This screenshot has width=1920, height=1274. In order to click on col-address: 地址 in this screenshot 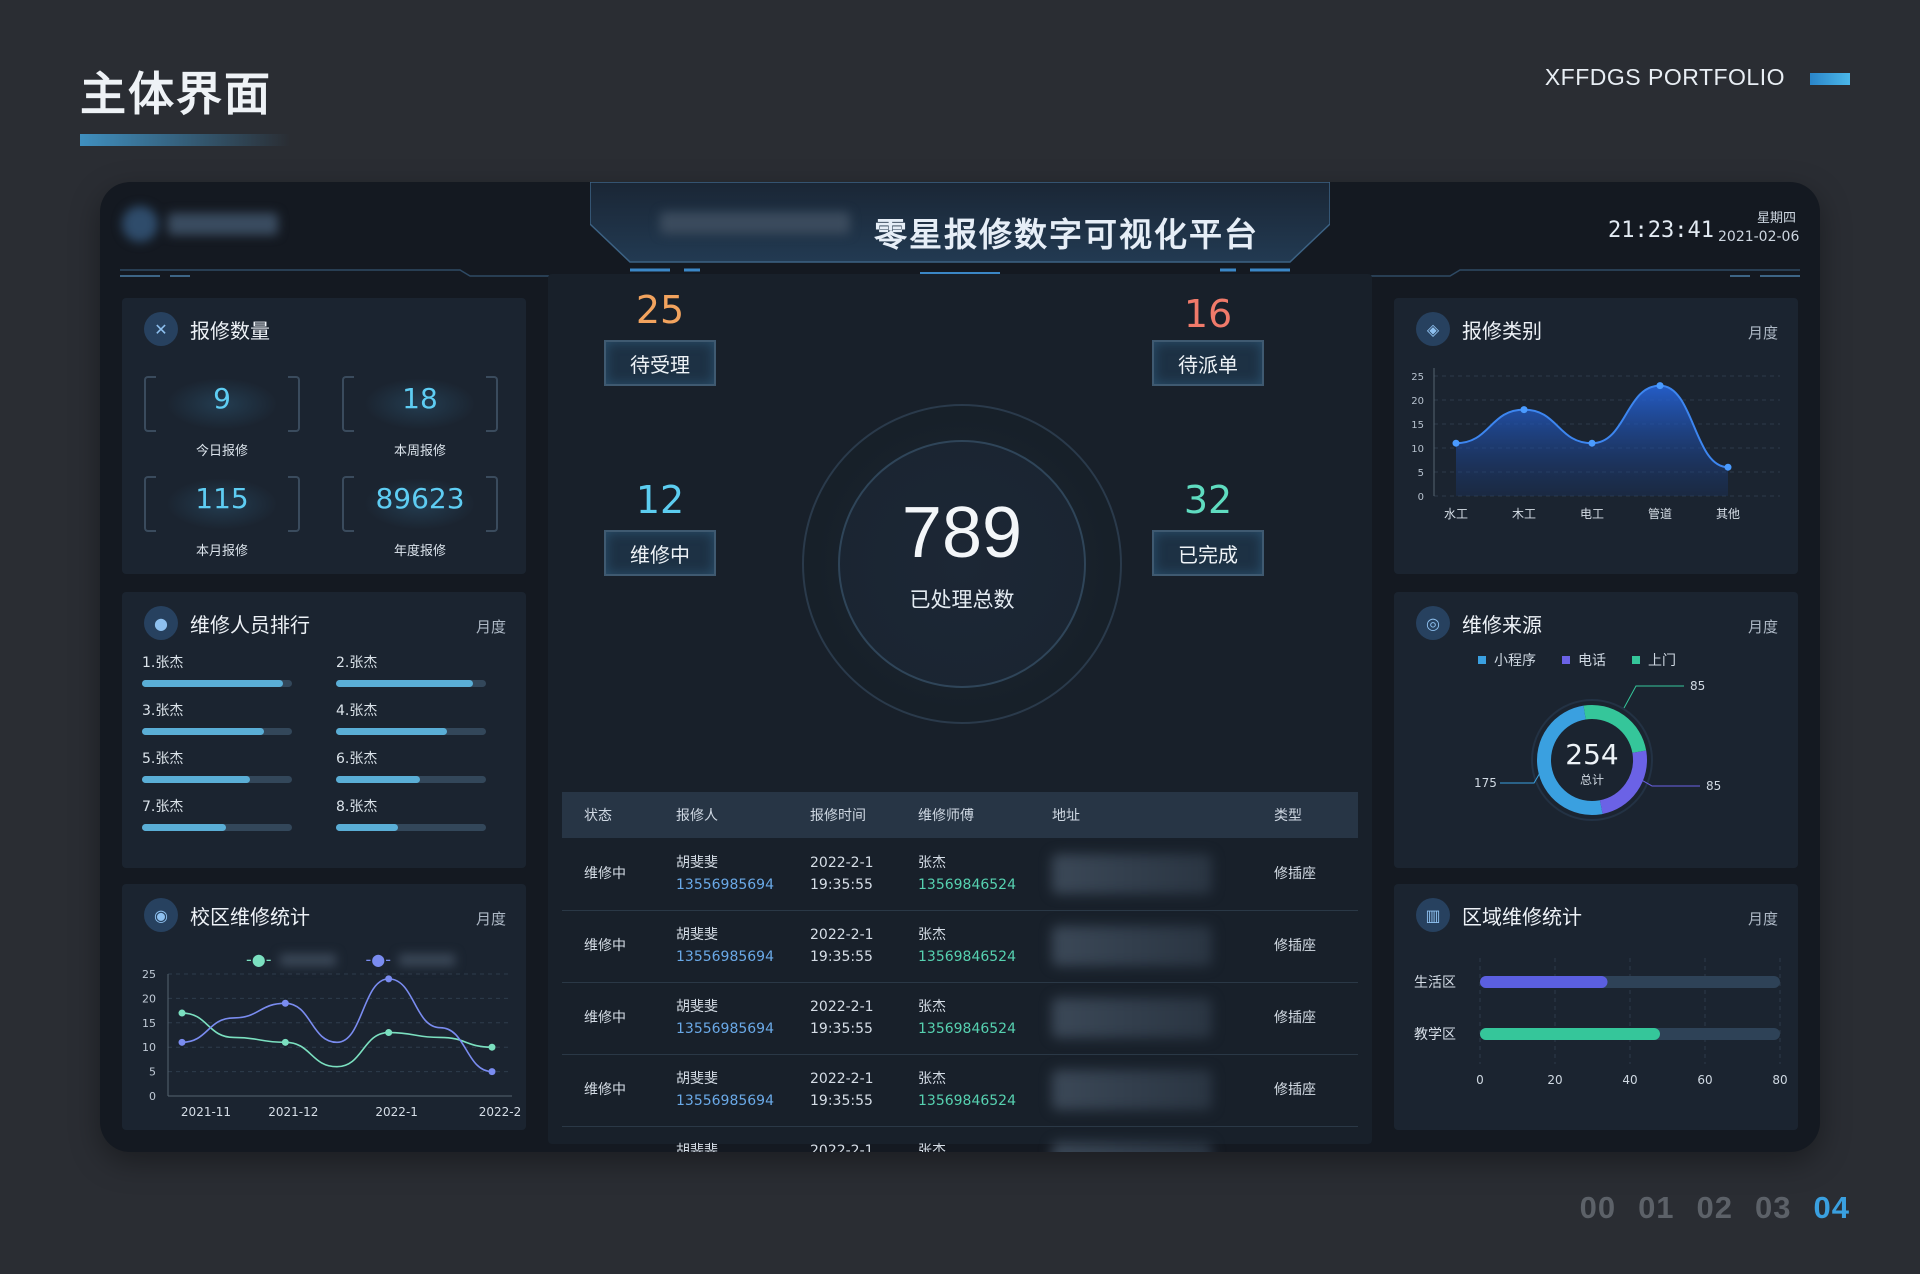, I will do `click(1141, 815)`.